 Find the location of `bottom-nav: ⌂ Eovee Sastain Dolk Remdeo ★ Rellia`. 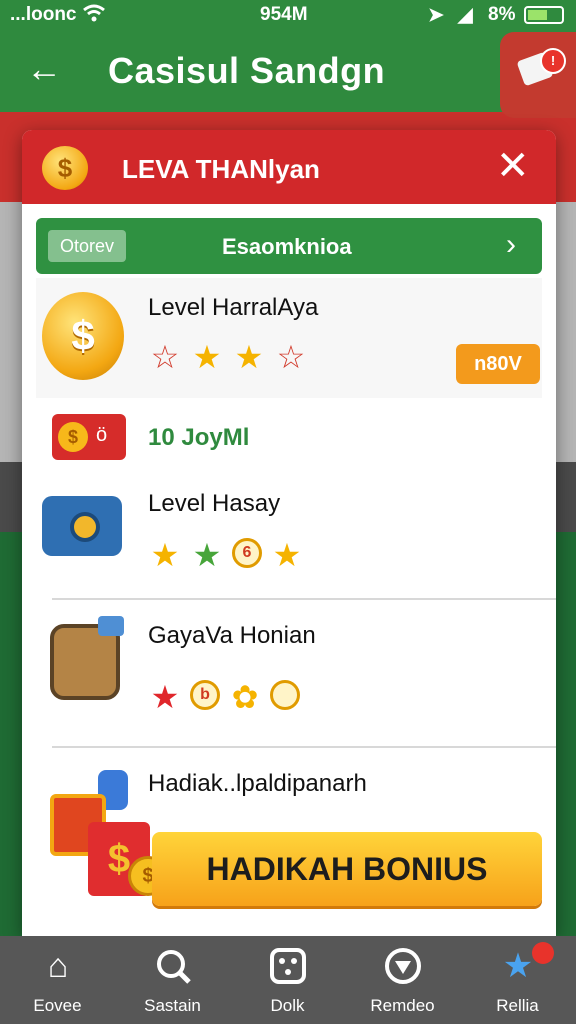

bottom-nav: ⌂ Eovee Sastain Dolk Remdeo ★ Rellia is located at coordinates (288, 980).